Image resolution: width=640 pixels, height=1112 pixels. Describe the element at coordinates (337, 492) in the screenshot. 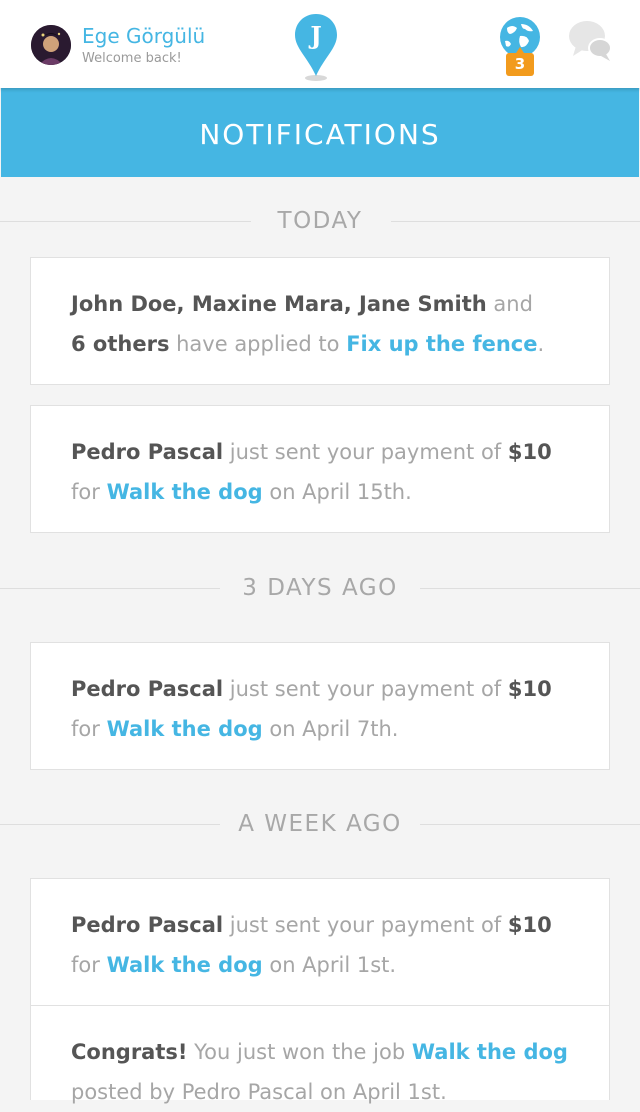

I see `date-text: on April 15th.` at that location.